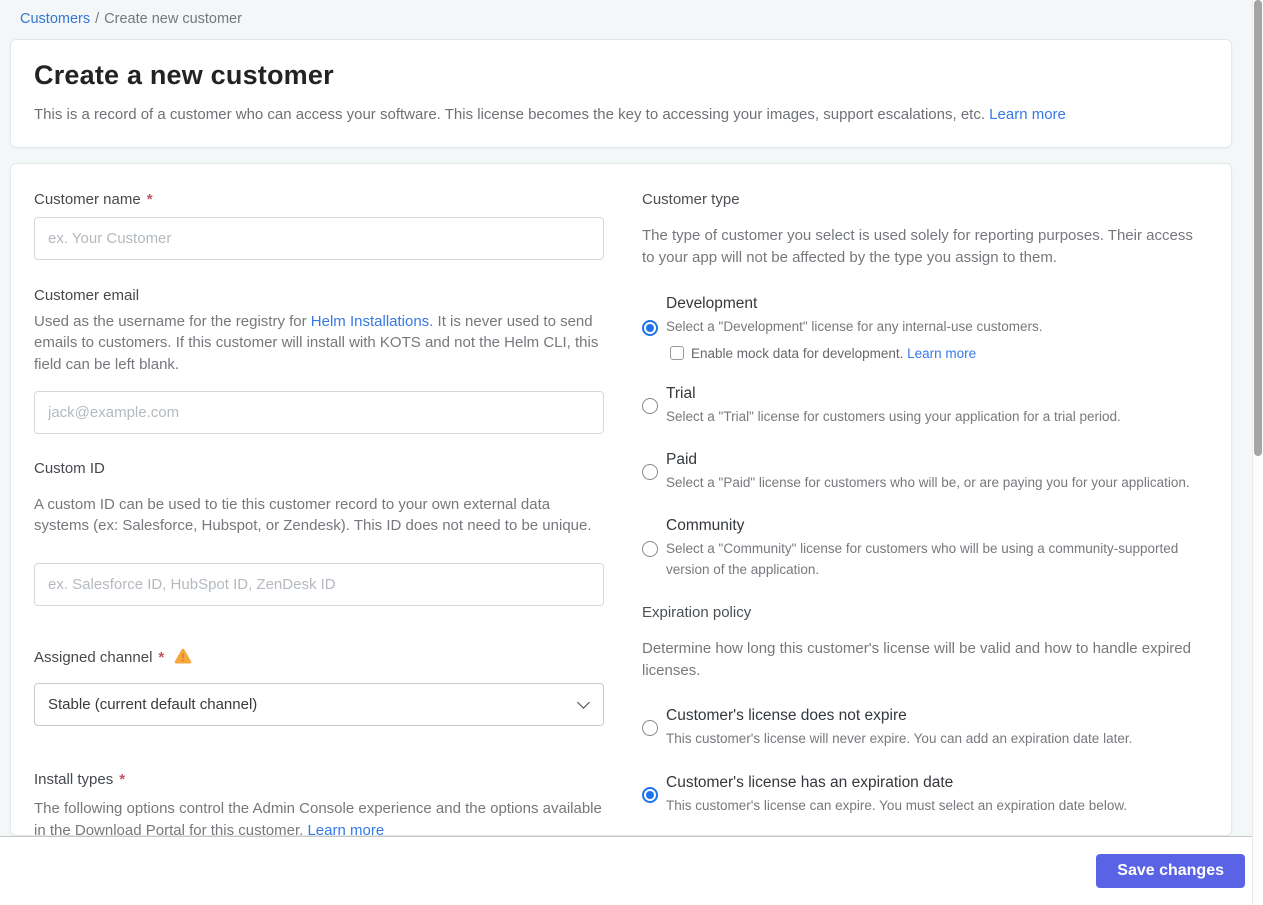 This screenshot has height=905, width=1263. I want to click on radio-license-does-not-expire, so click(650, 728).